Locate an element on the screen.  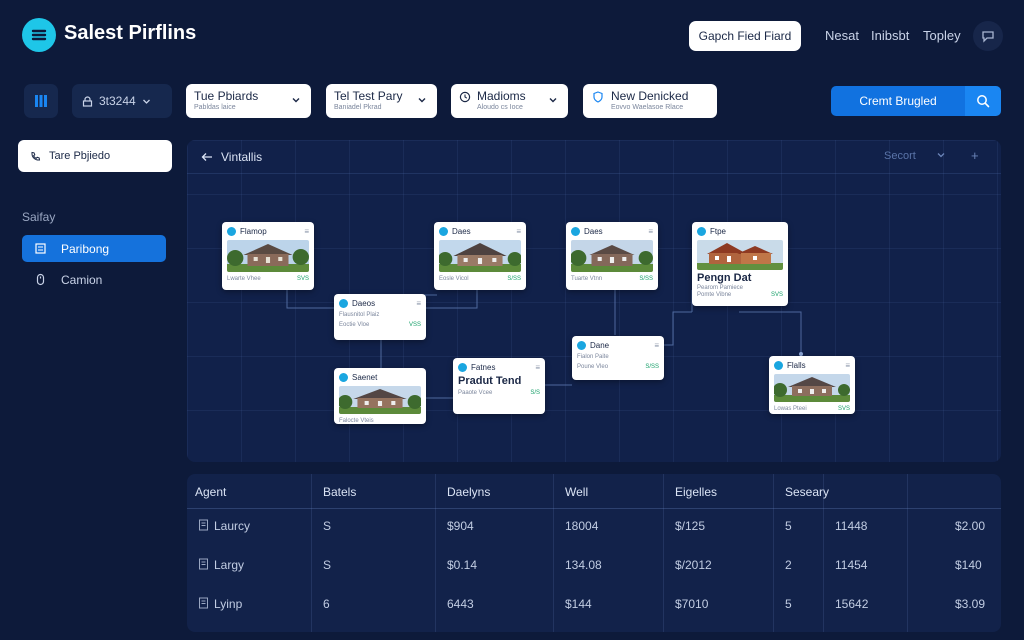
column-header-daelyns: Daelyns is located at coordinates (468, 492).